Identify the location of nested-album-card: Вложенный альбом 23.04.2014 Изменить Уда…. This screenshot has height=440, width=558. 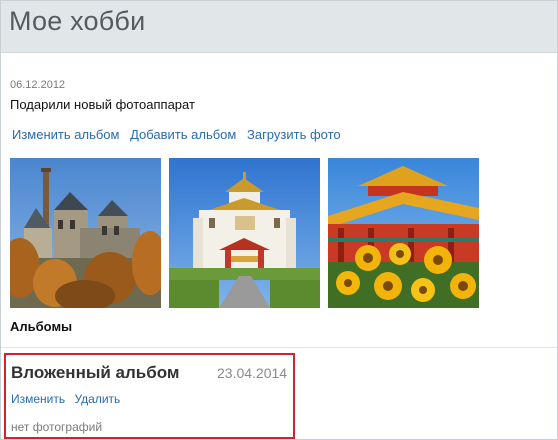
(149, 396).